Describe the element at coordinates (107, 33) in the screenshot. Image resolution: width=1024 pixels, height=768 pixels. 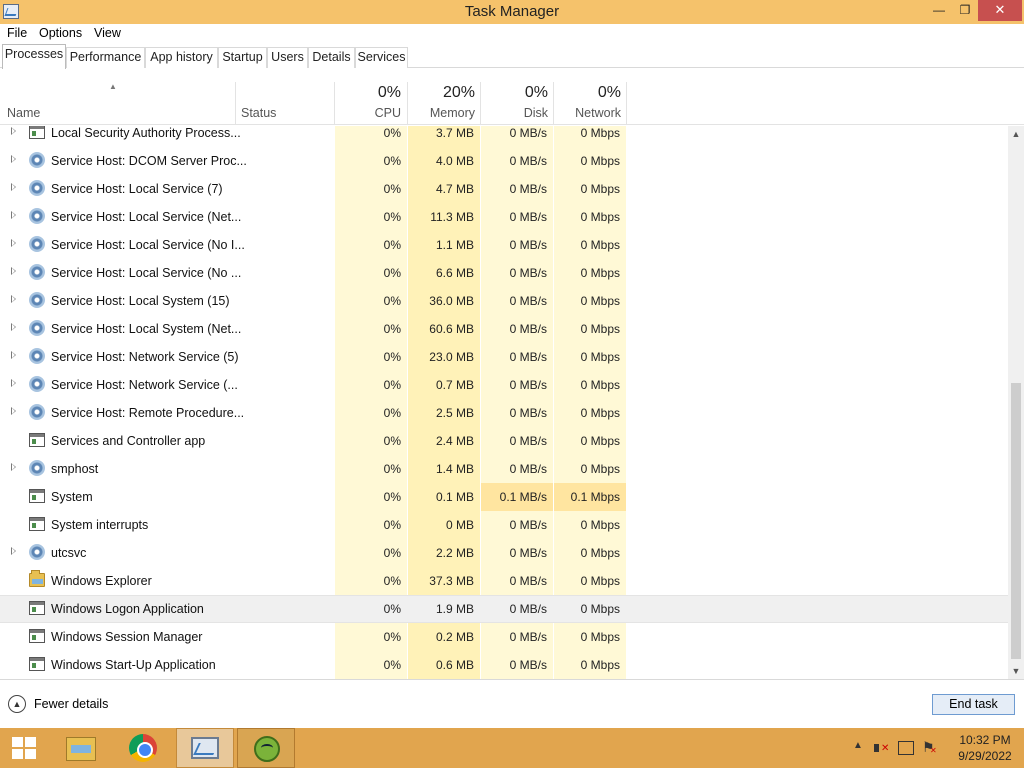
I see `menu-view: View` at that location.